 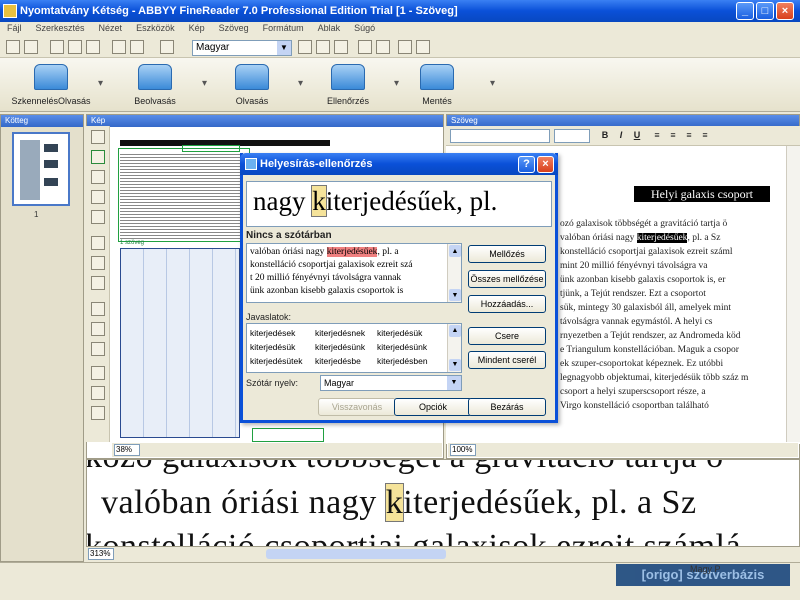 I want to click on suggestion-item: kiterjedésbe, so click(x=338, y=361).